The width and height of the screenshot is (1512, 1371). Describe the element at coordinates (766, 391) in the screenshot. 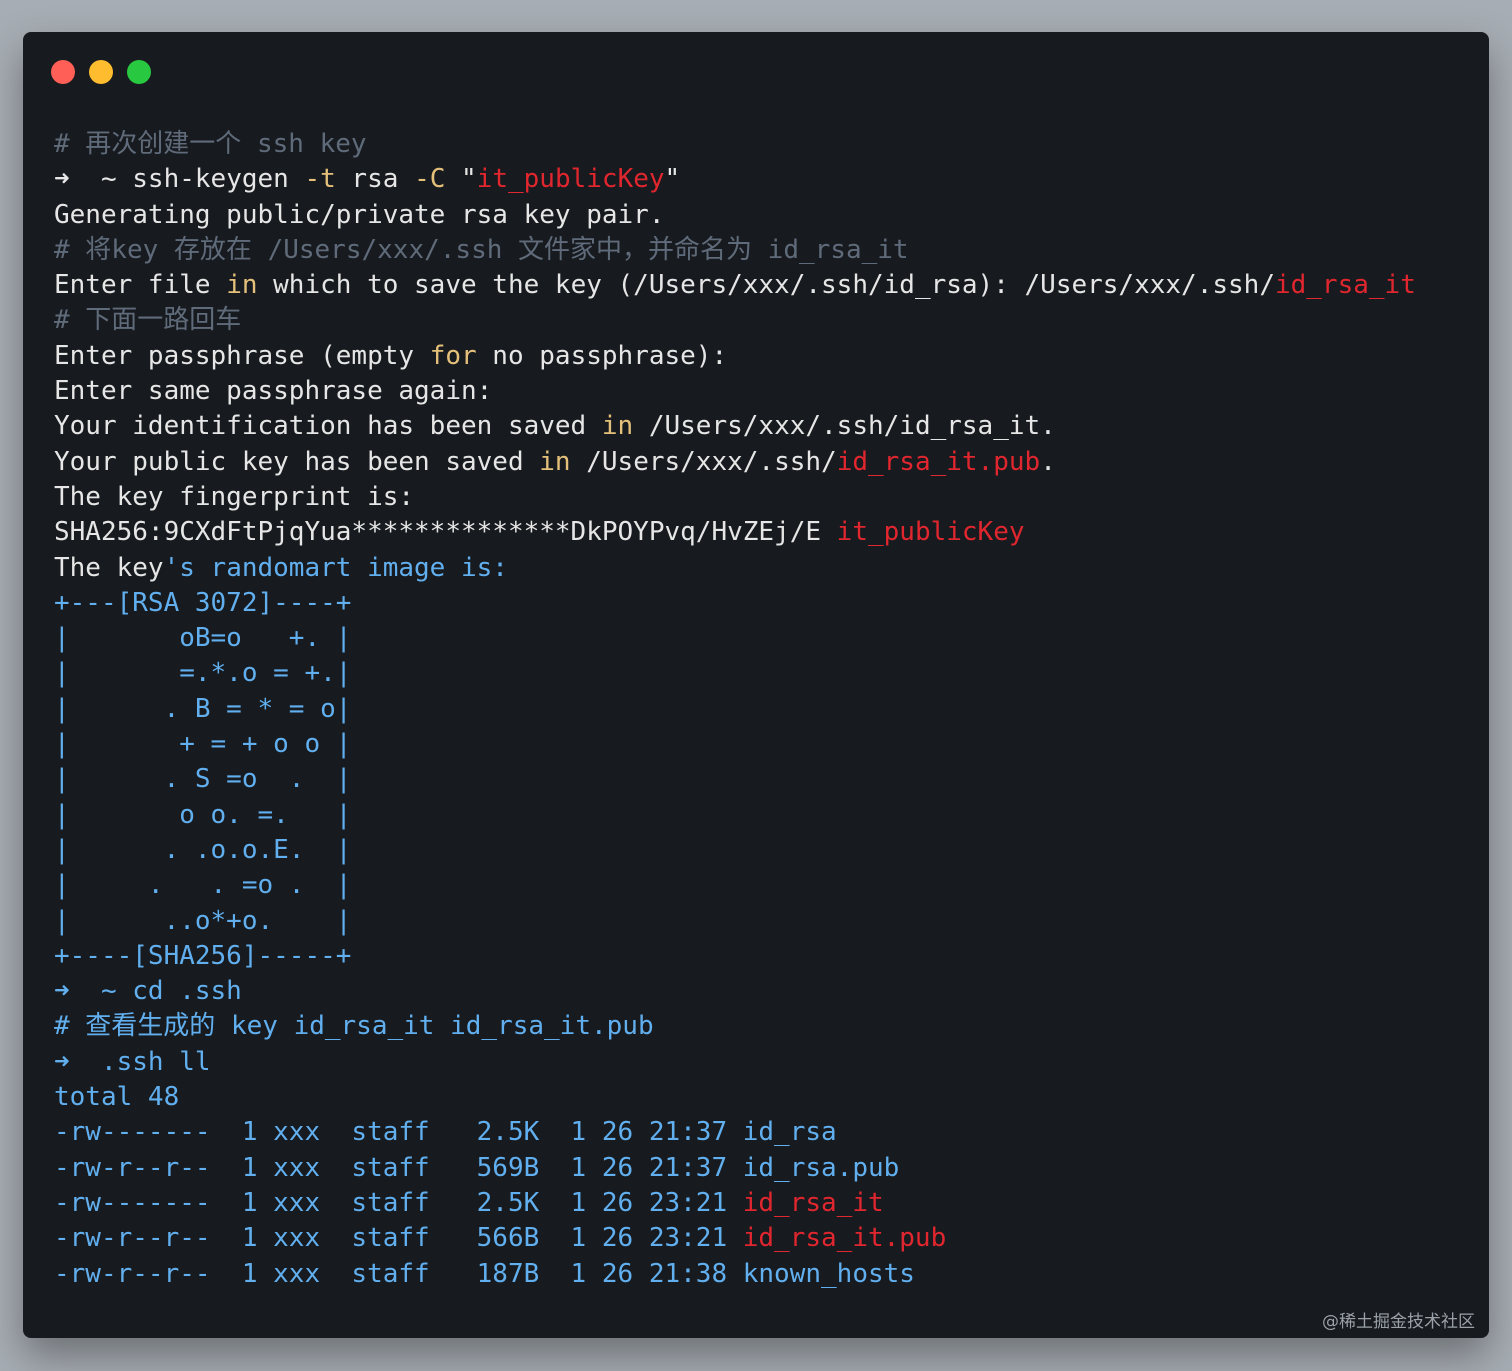

I see `terminal-line: Enter same passphrase again:` at that location.